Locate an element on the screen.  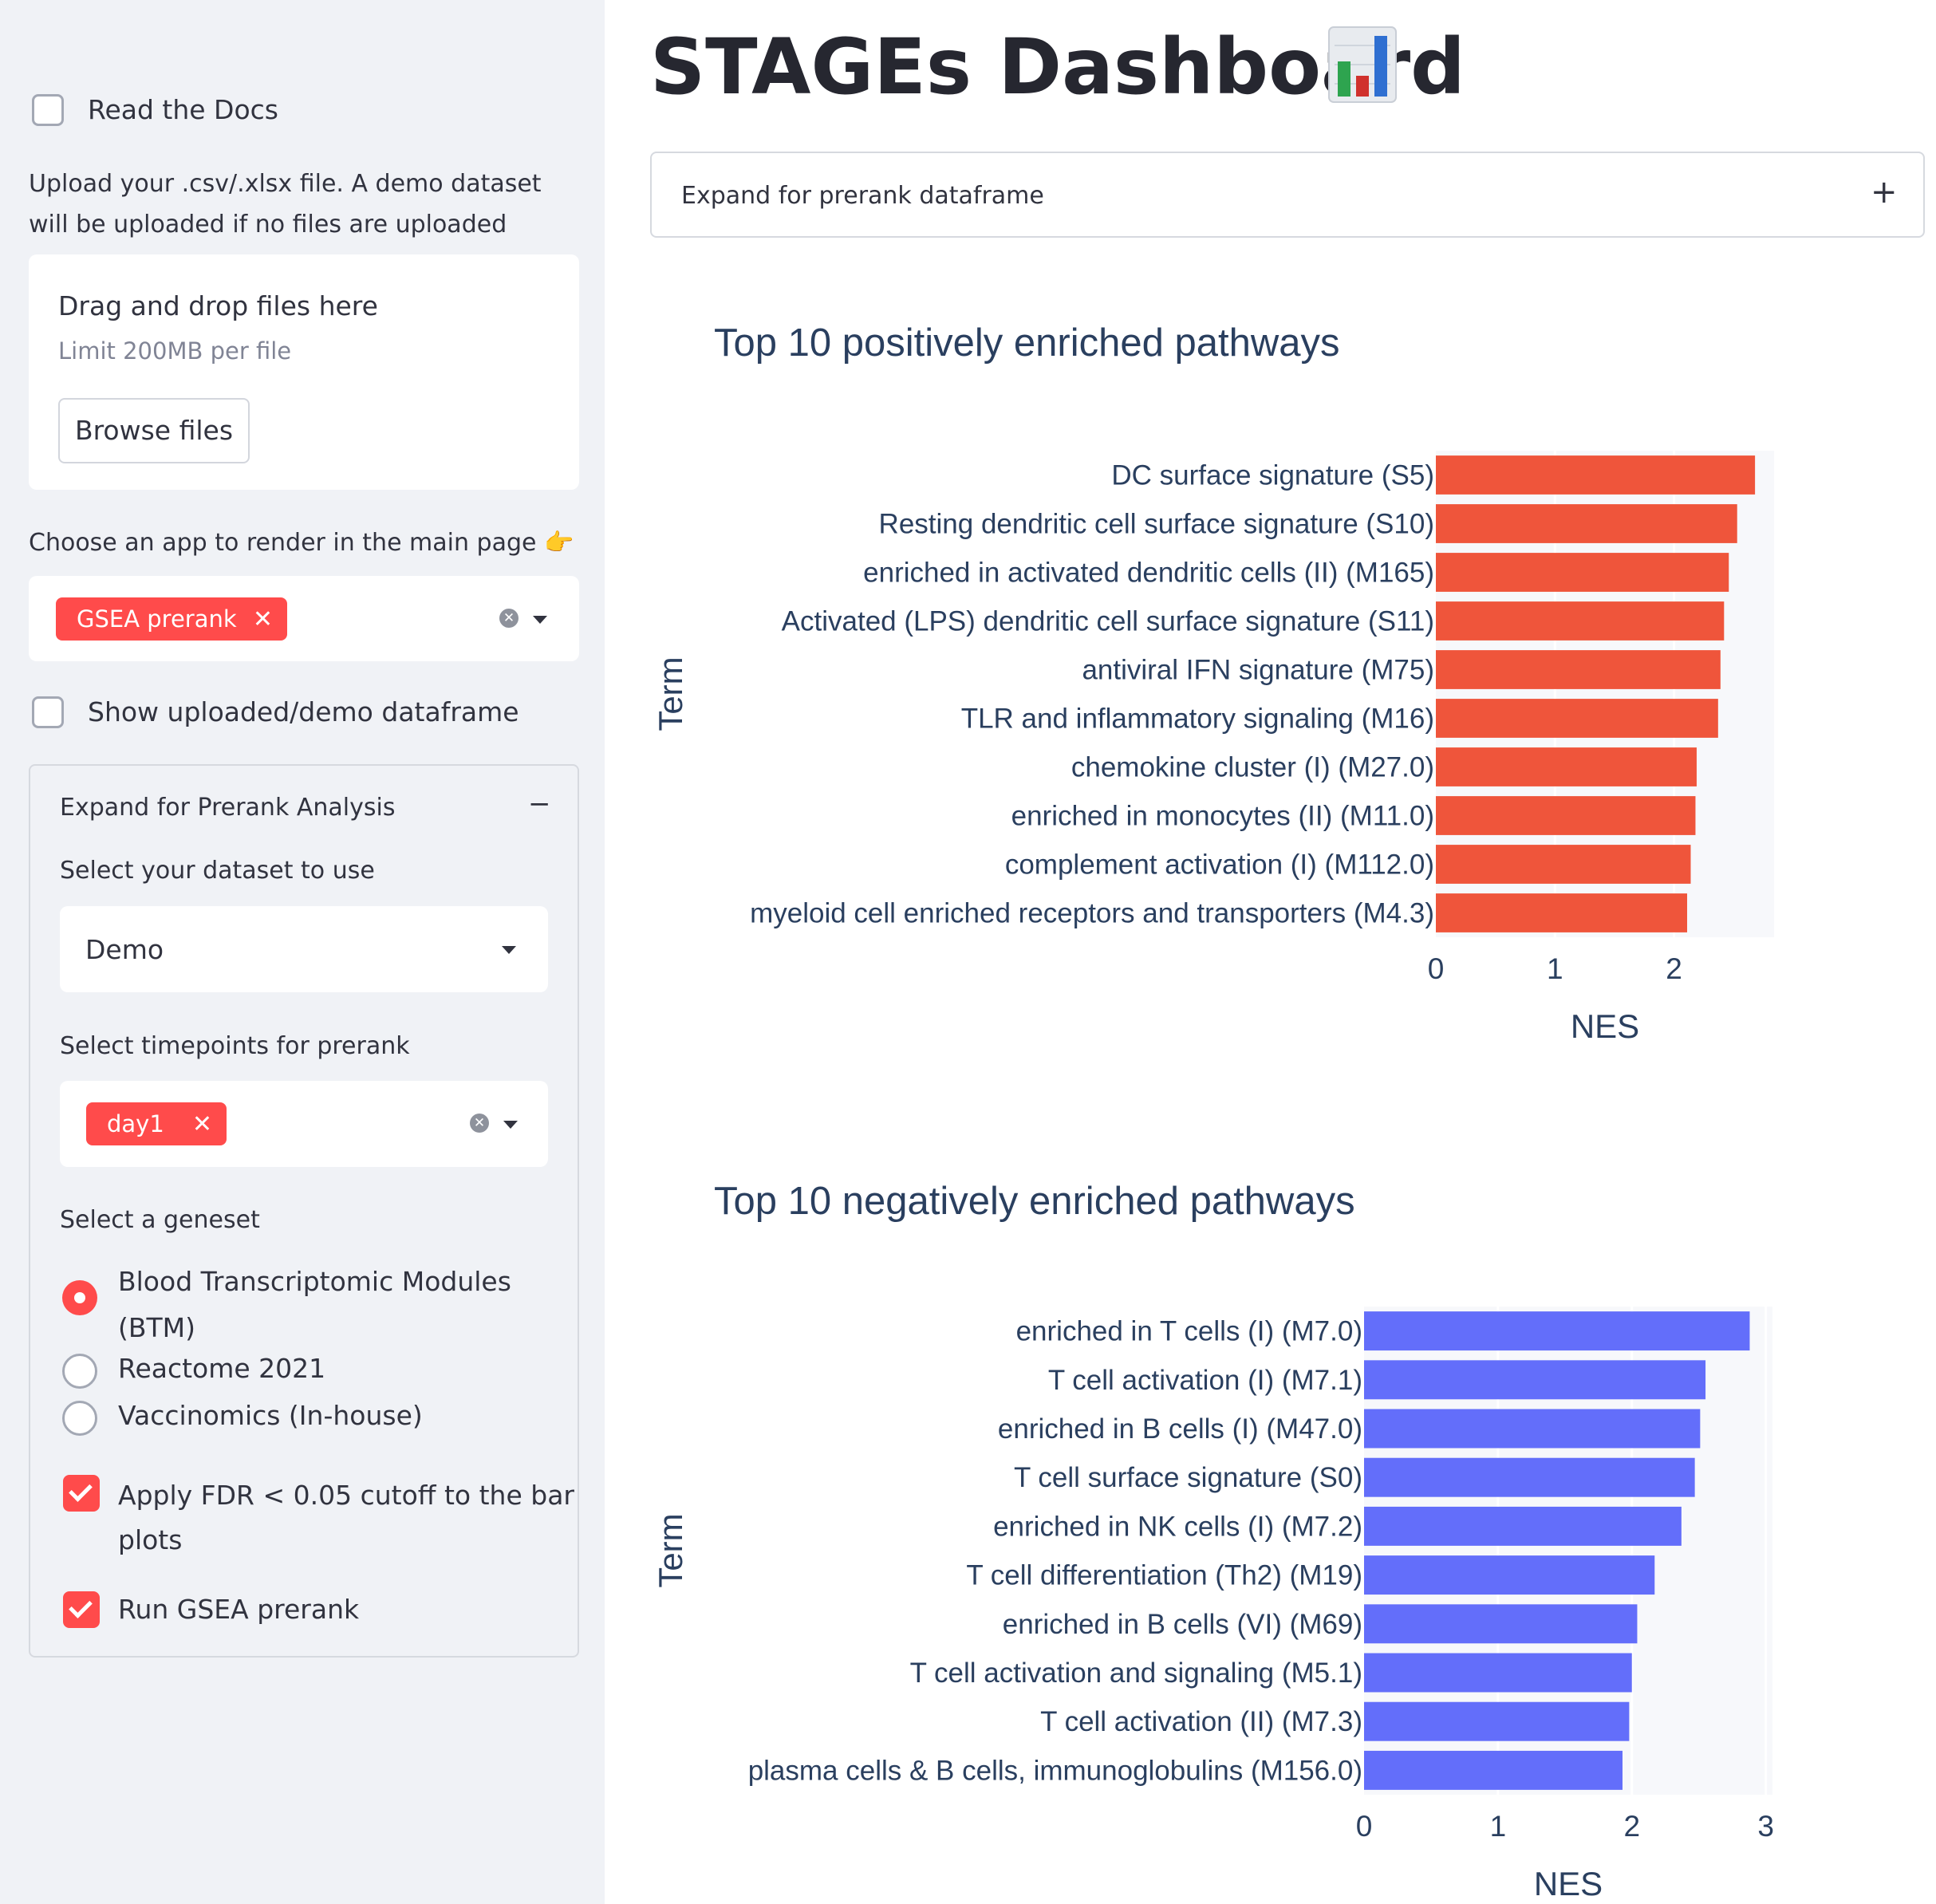
category-label: enriched in T cells (I) (M7.0) is located at coordinates (1189, 1331).